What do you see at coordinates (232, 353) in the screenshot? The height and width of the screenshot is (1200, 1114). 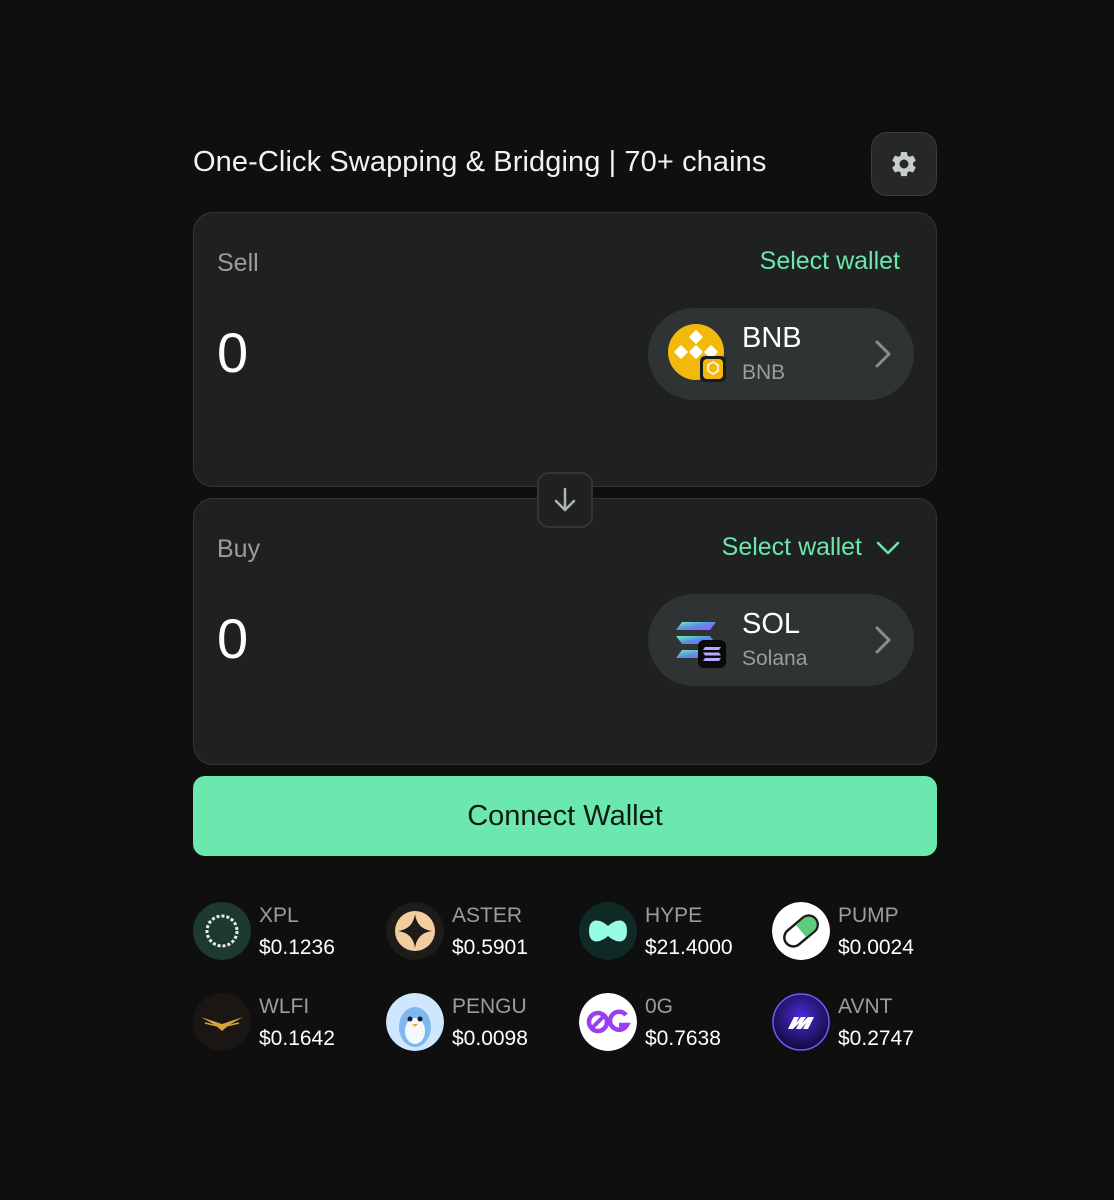 I see `sell-amount-input: 0` at bounding box center [232, 353].